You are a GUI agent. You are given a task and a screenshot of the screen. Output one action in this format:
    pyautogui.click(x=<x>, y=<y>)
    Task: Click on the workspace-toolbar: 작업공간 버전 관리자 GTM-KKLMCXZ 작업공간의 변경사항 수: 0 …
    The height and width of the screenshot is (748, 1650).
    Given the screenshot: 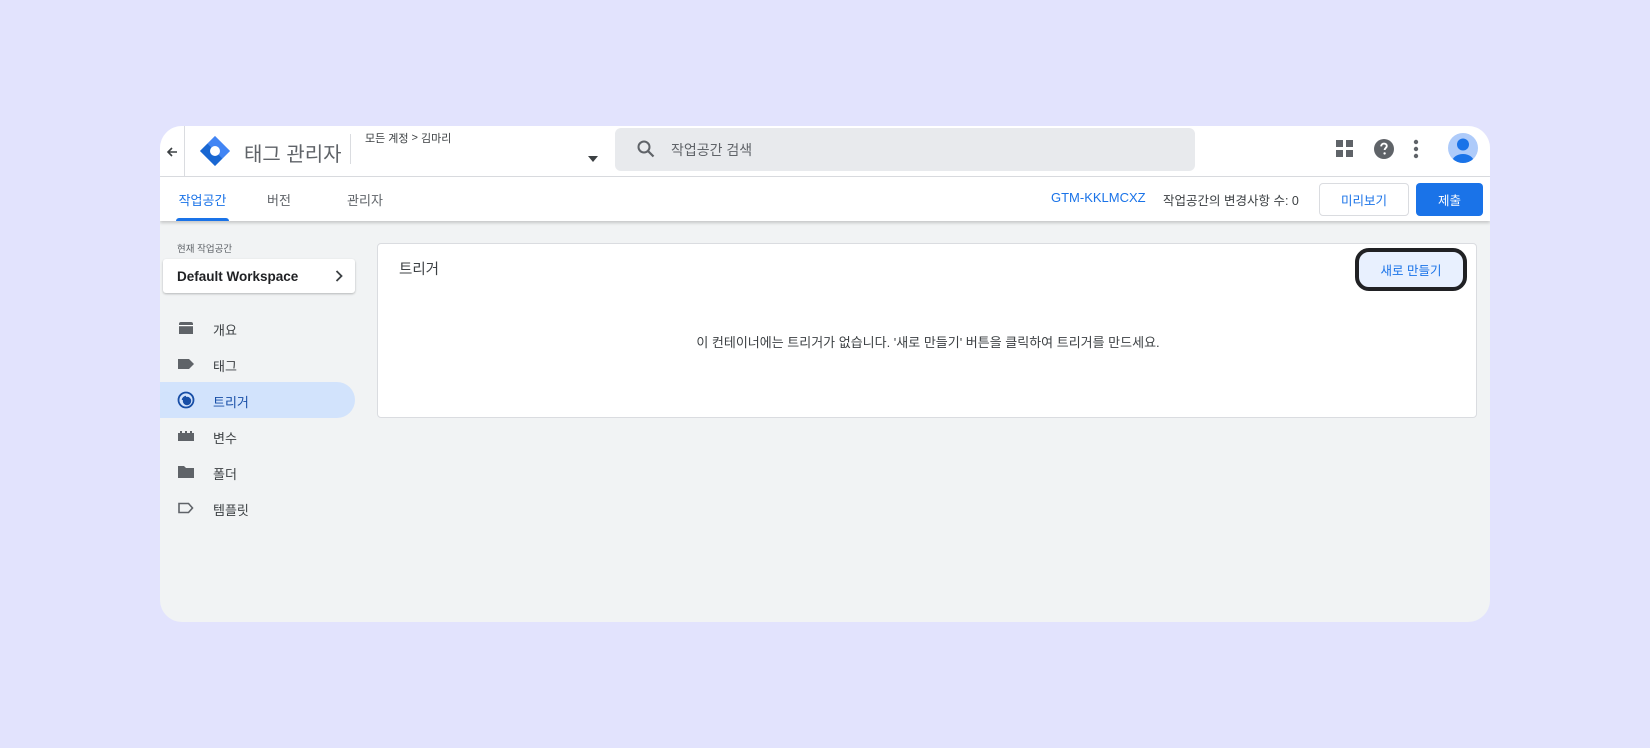 What is the action you would take?
    pyautogui.click(x=825, y=199)
    